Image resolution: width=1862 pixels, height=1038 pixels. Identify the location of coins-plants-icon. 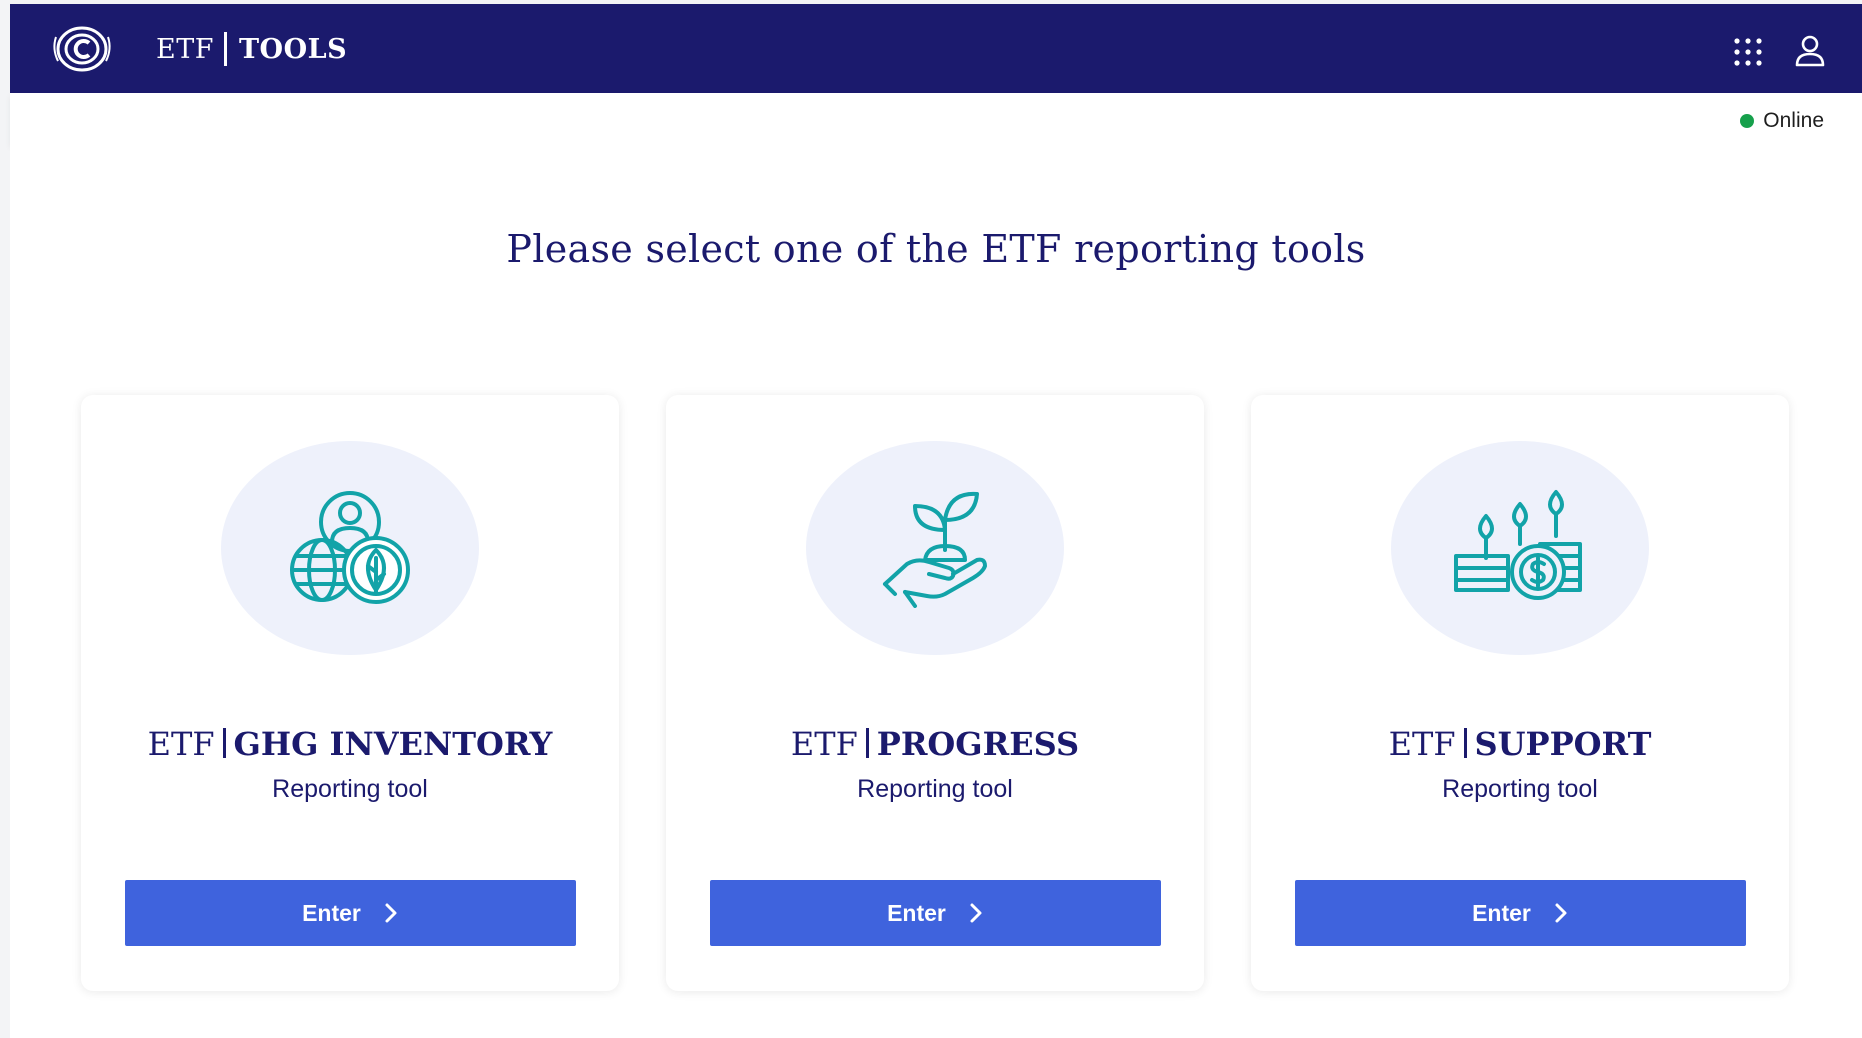
(1518, 545).